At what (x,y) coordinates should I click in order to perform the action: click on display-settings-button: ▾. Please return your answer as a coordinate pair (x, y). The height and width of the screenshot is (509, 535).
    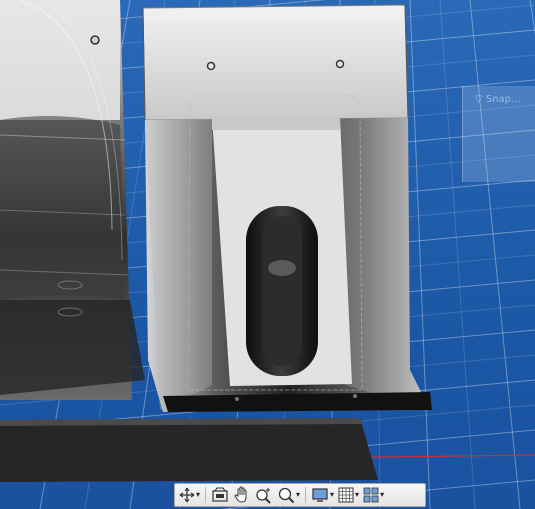
    Looking at the image, I should click on (322, 495).